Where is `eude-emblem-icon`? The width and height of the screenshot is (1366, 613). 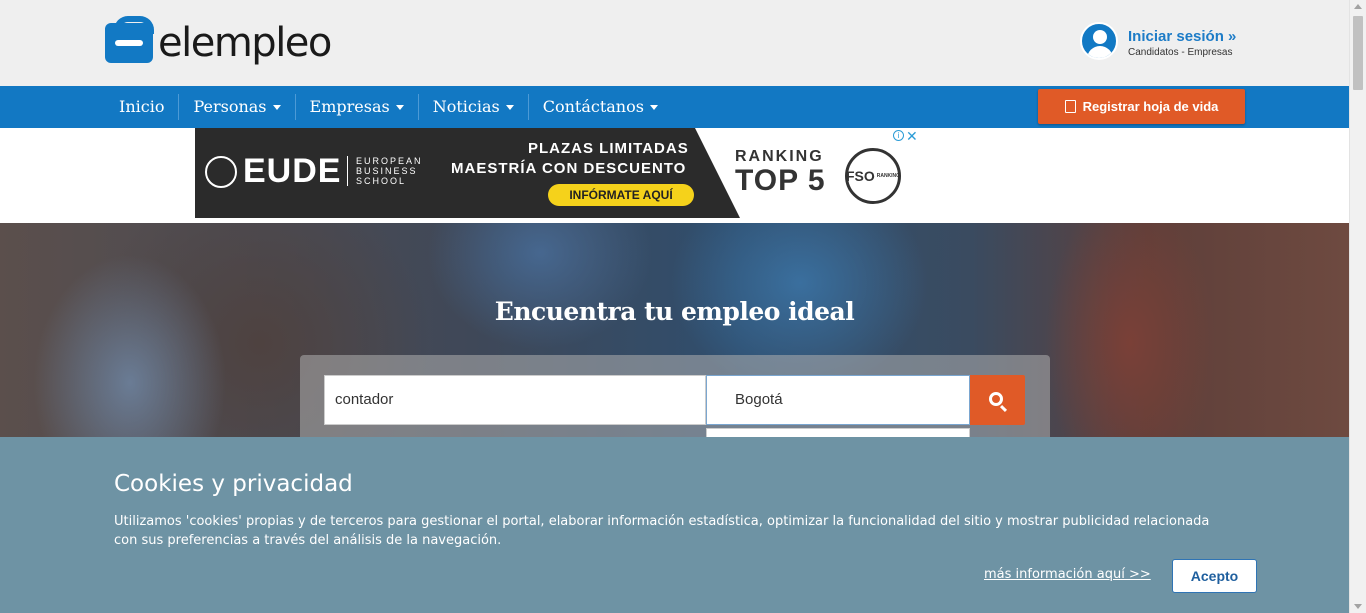
eude-emblem-icon is located at coordinates (221, 172).